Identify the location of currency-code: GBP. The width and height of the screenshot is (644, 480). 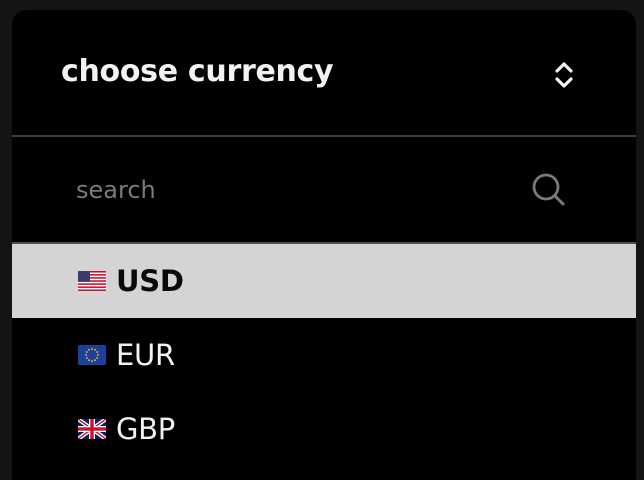
(145, 429).